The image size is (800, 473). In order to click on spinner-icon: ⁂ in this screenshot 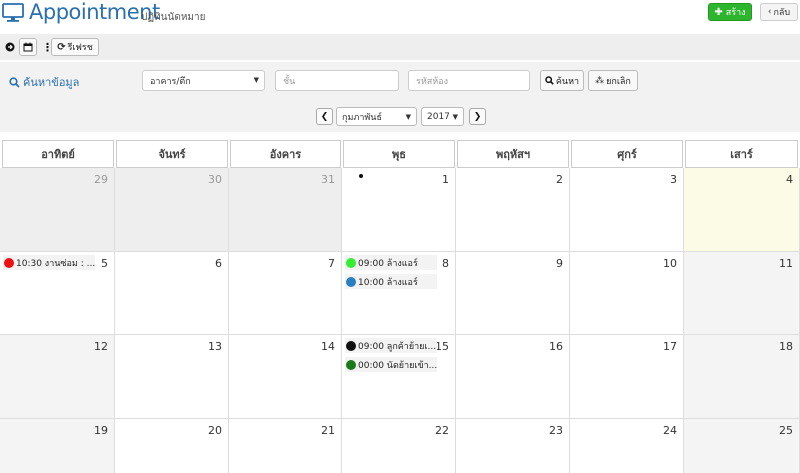, I will do `click(600, 80)`.